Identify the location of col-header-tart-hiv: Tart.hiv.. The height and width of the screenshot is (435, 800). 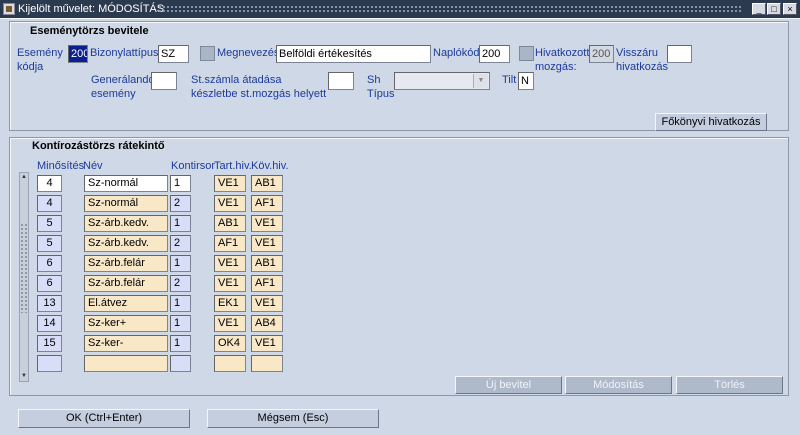
(233, 166).